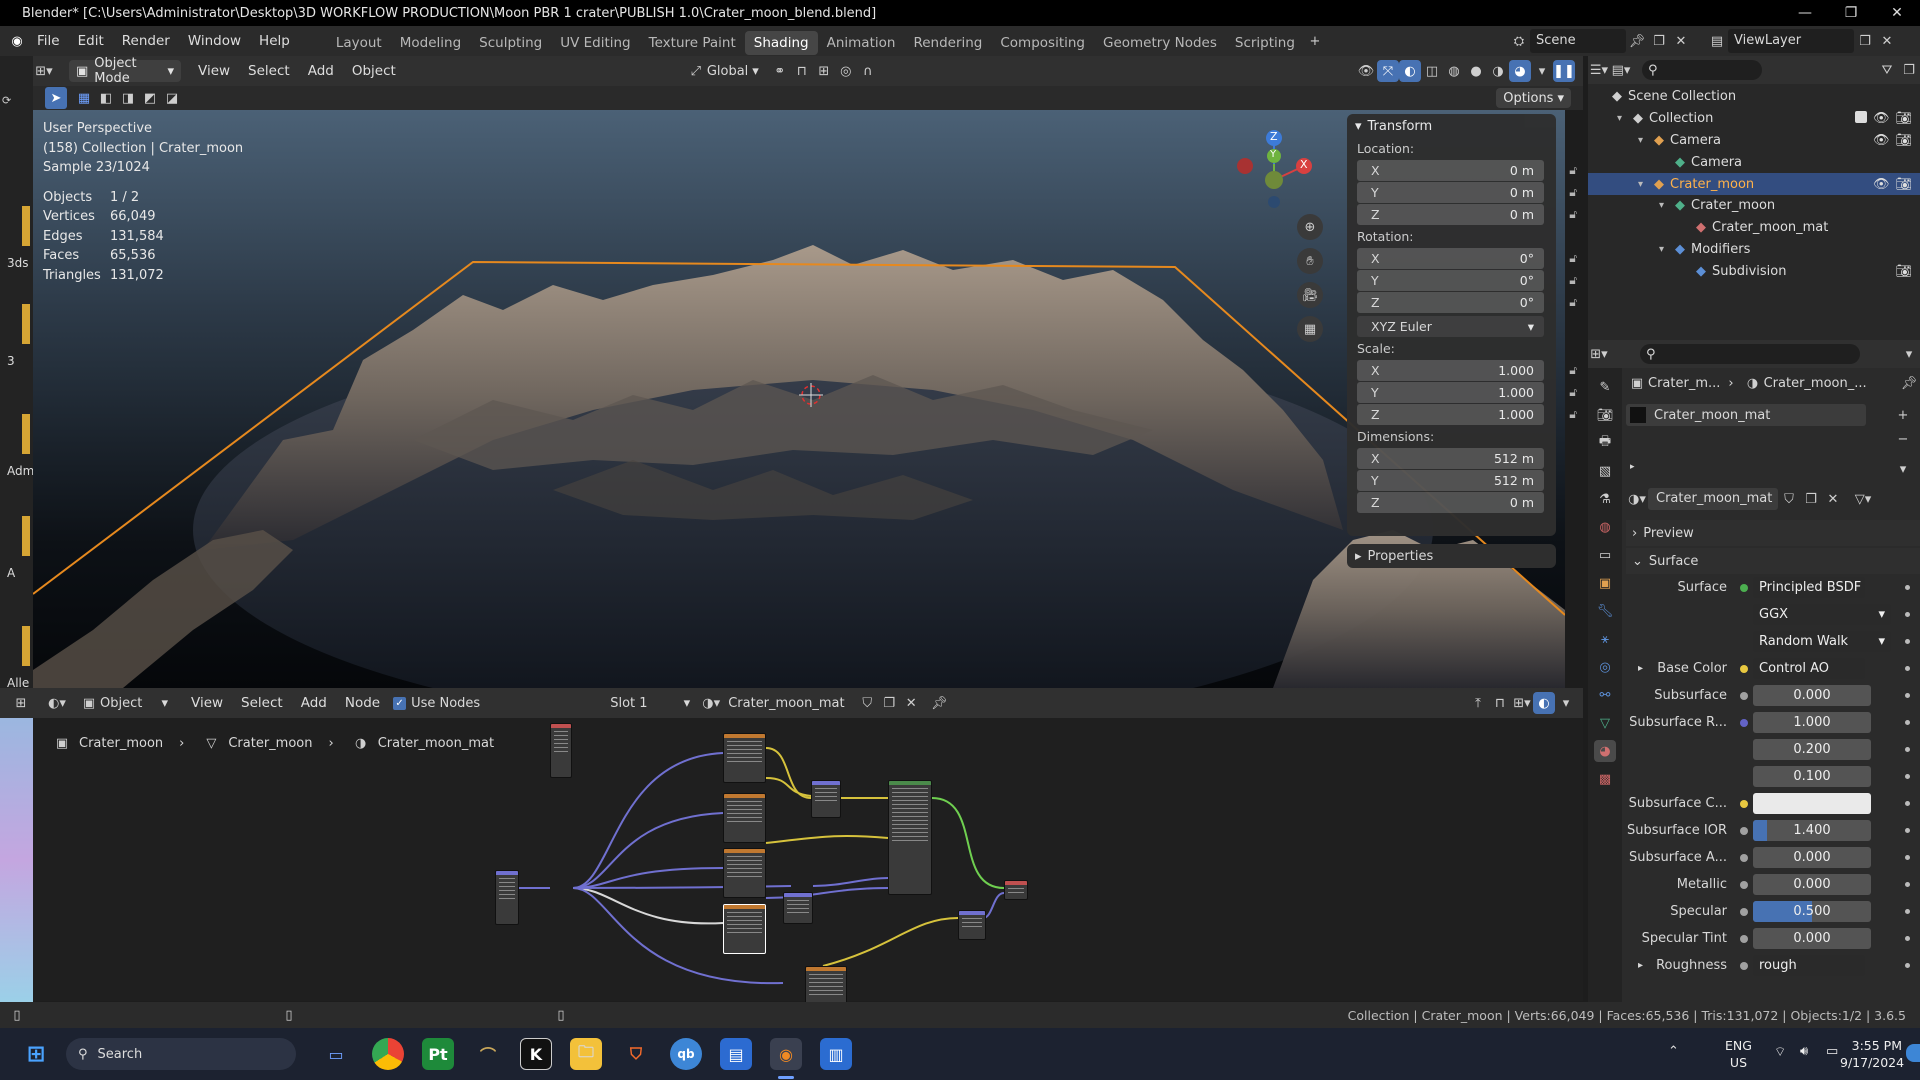  What do you see at coordinates (359, 43) in the screenshot?
I see `tab-layout: Layout` at bounding box center [359, 43].